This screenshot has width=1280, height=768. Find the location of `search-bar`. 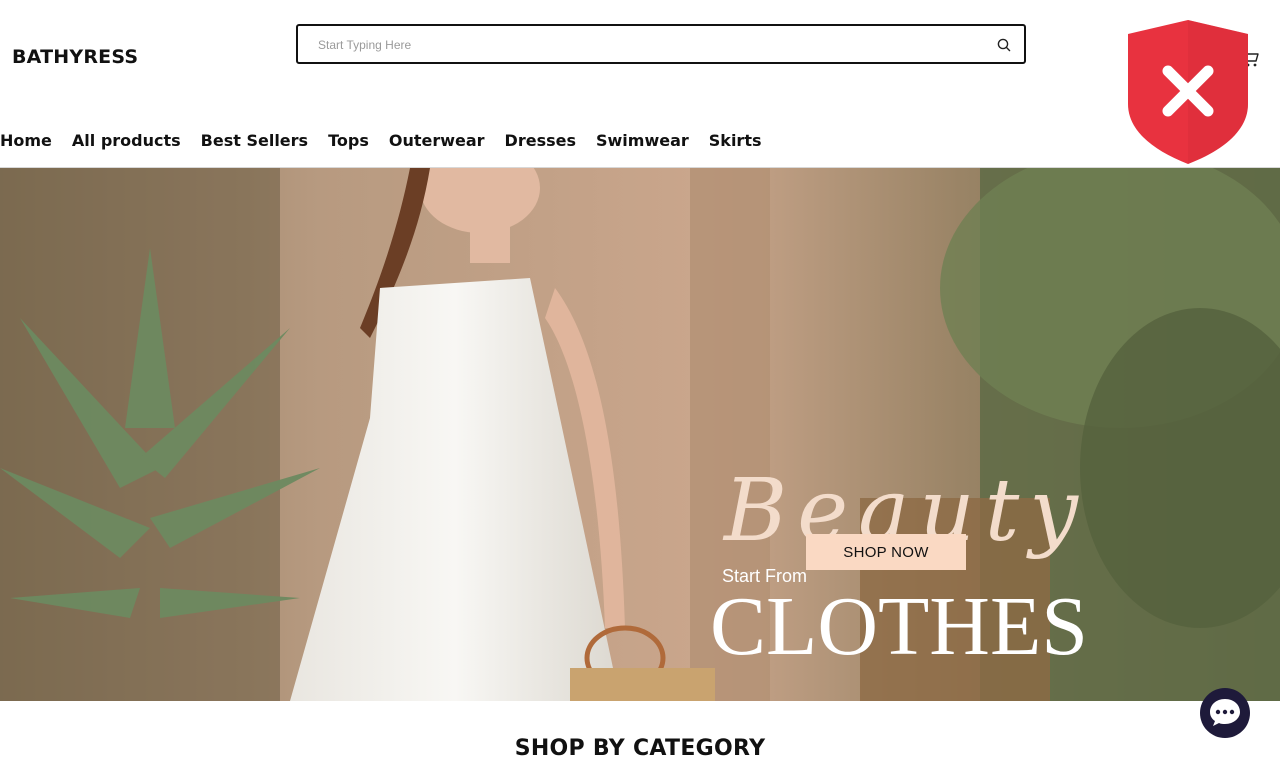

search-bar is located at coordinates (661, 44).